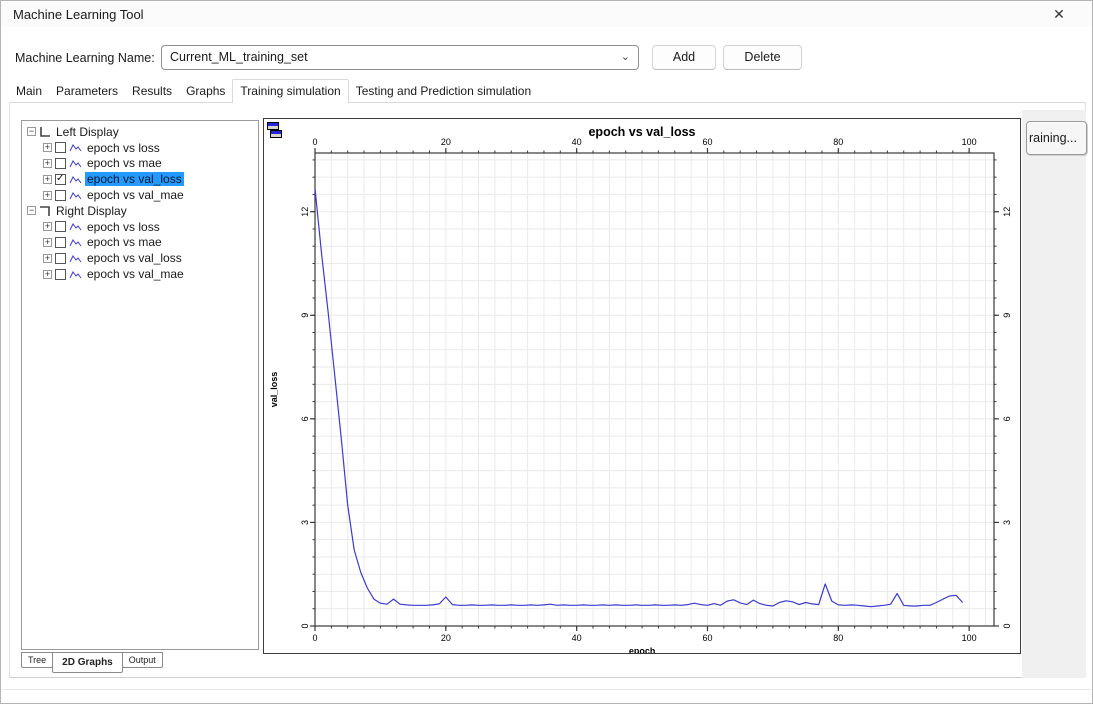 This screenshot has width=1093, height=704. What do you see at coordinates (1054, 394) in the screenshot?
I see `right-panel-strip` at bounding box center [1054, 394].